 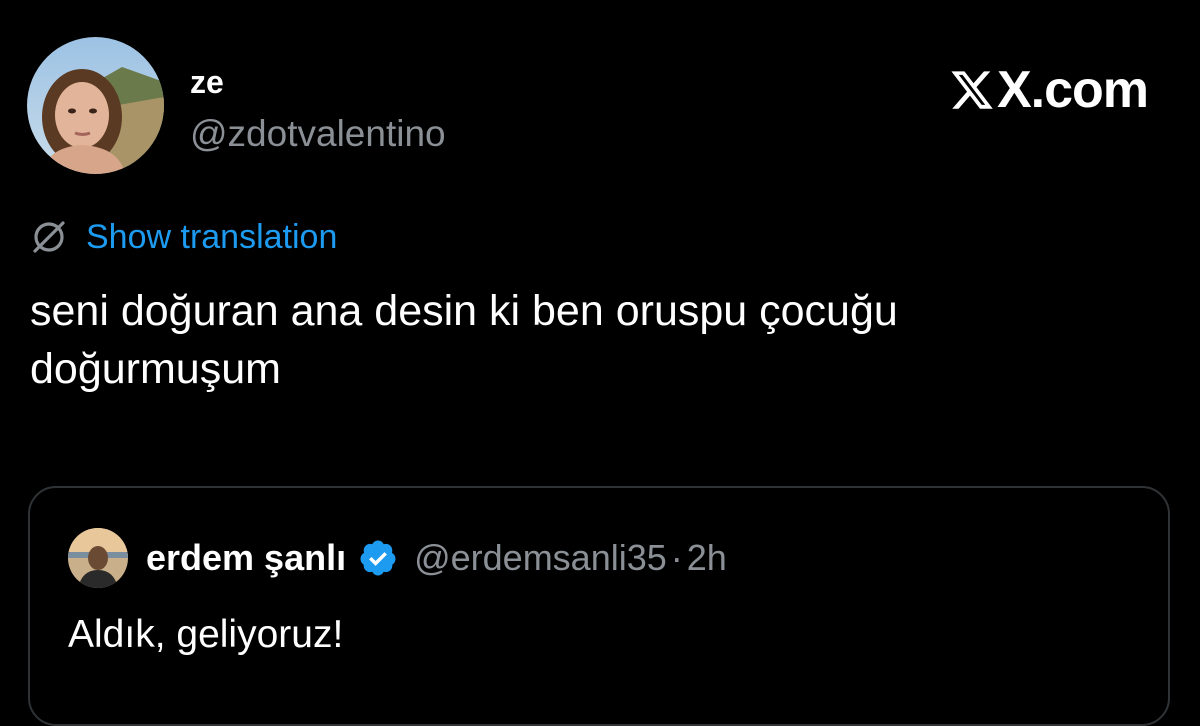 I want to click on show-translation-label: Show translation, so click(x=211, y=237).